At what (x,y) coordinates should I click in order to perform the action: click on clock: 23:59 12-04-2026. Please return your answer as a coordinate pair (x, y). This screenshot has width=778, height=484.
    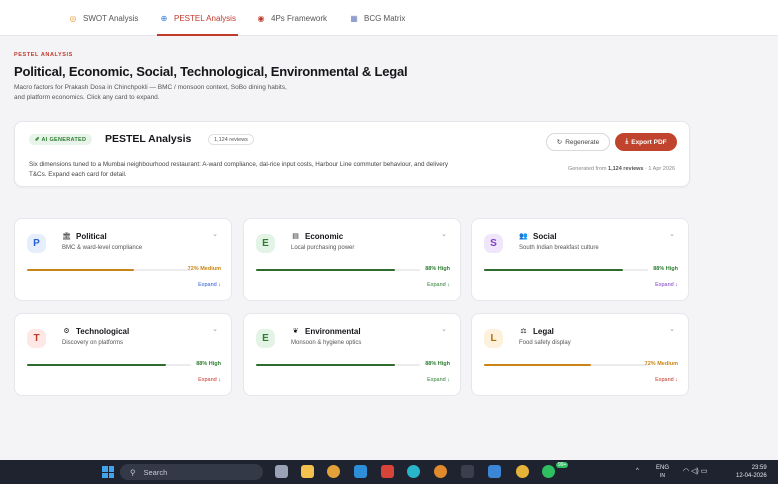
    Looking at the image, I should click on (751, 472).